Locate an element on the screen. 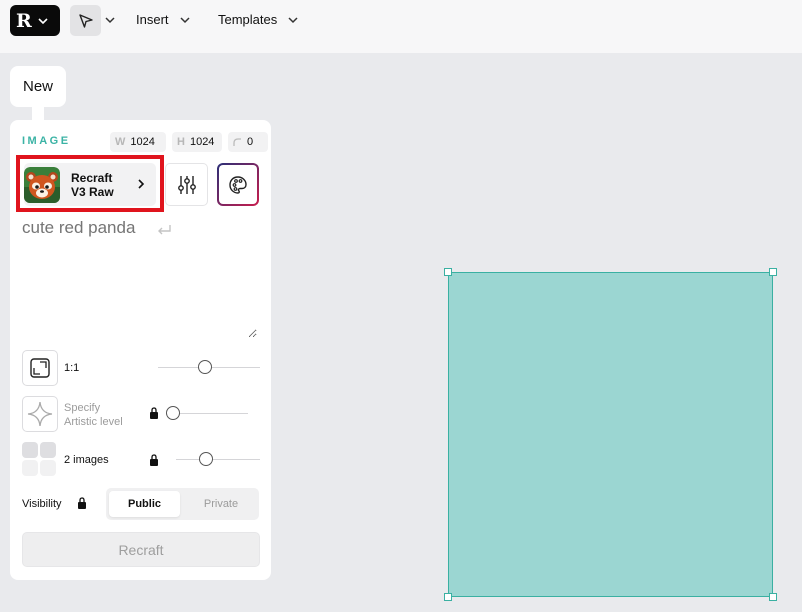 The height and width of the screenshot is (612, 802). sparkle-icon is located at coordinates (40, 414).